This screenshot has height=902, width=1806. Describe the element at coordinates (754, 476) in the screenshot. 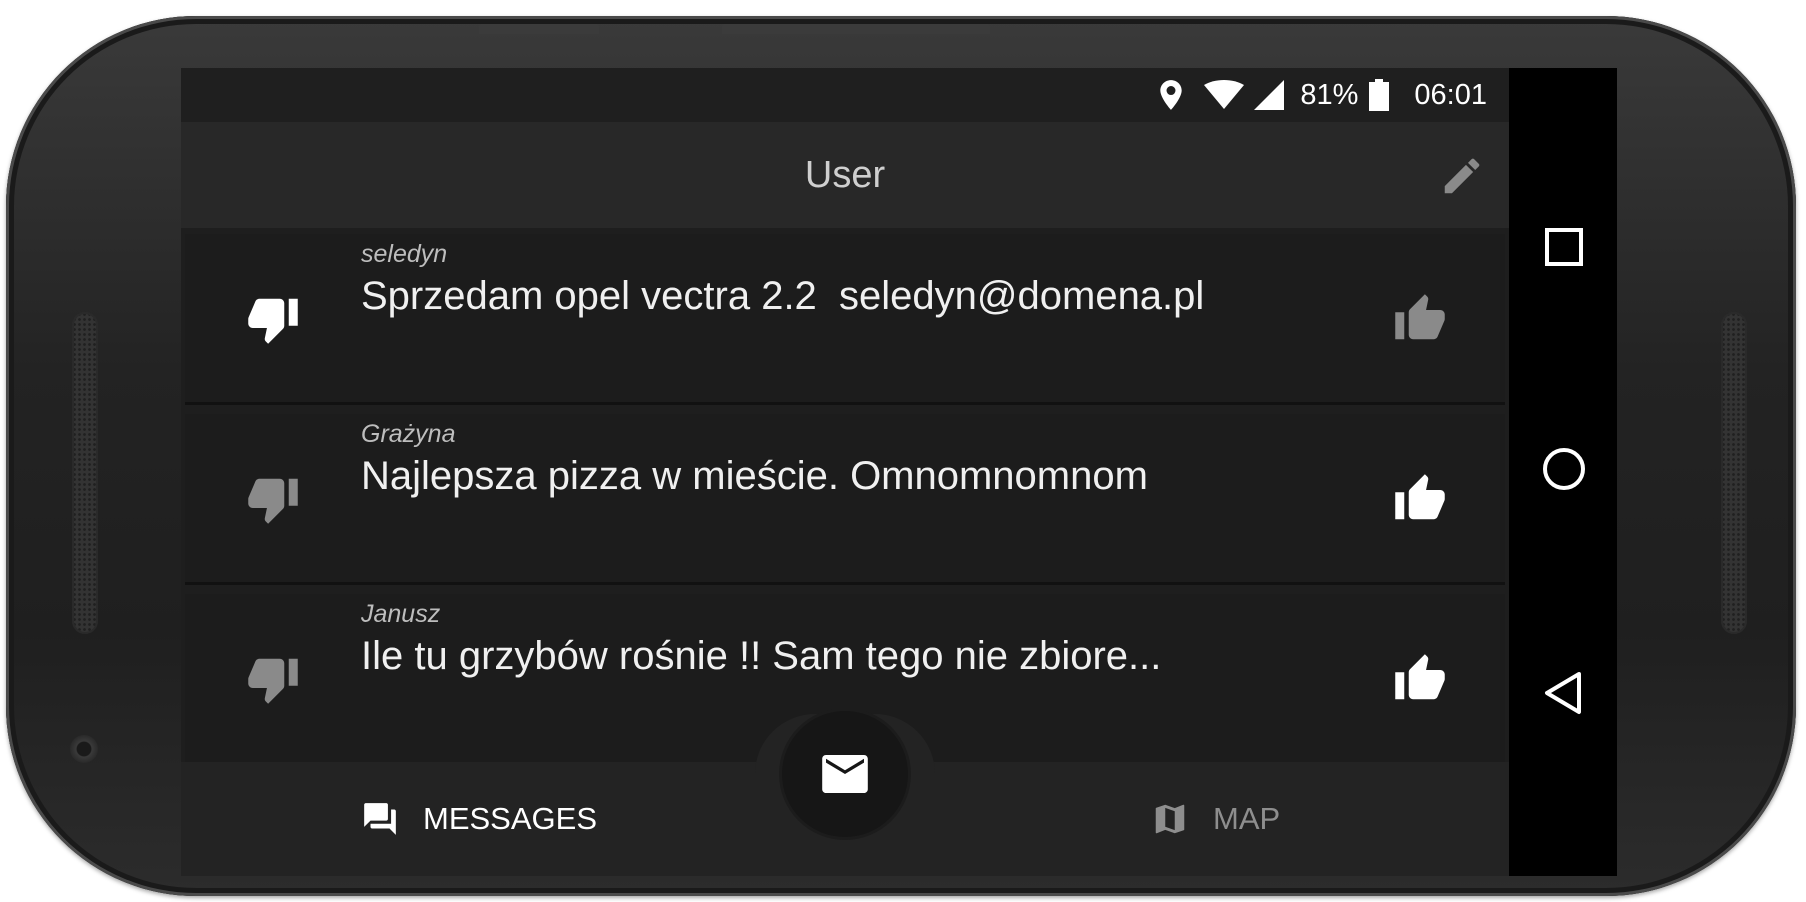

I see `message-text: Najlepsza pizza w mieście. Omnomnomnom` at that location.